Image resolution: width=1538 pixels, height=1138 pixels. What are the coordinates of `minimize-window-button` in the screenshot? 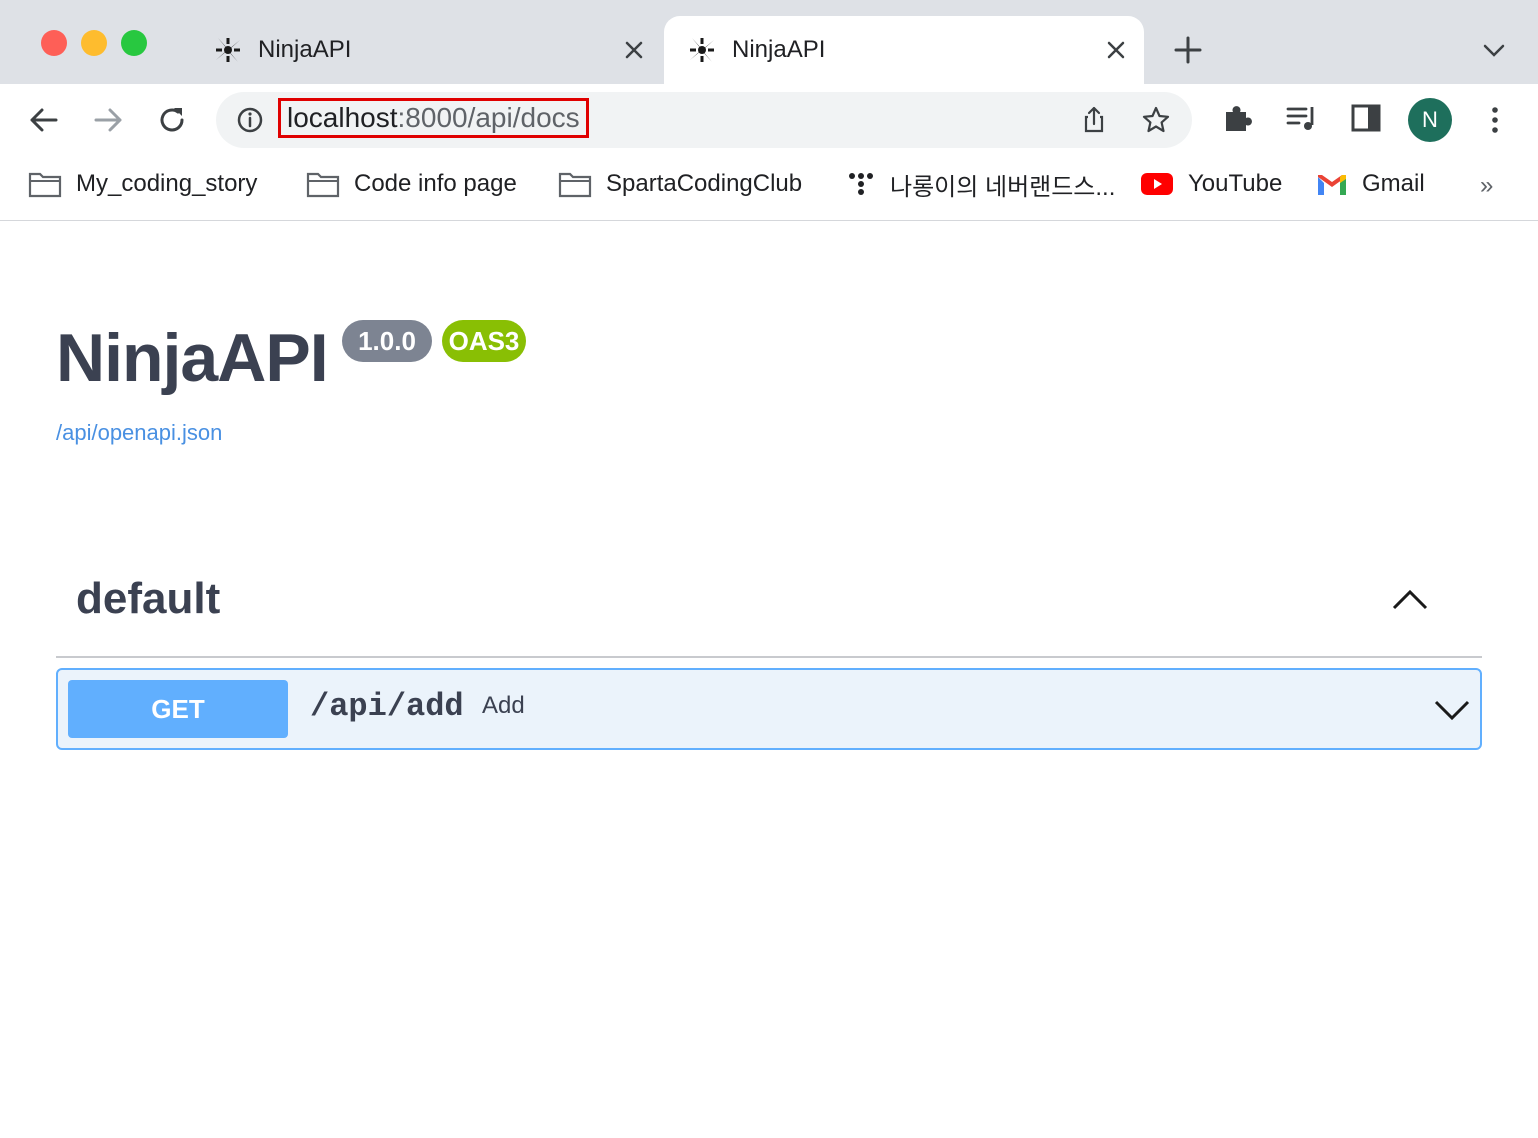 It's located at (94, 43).